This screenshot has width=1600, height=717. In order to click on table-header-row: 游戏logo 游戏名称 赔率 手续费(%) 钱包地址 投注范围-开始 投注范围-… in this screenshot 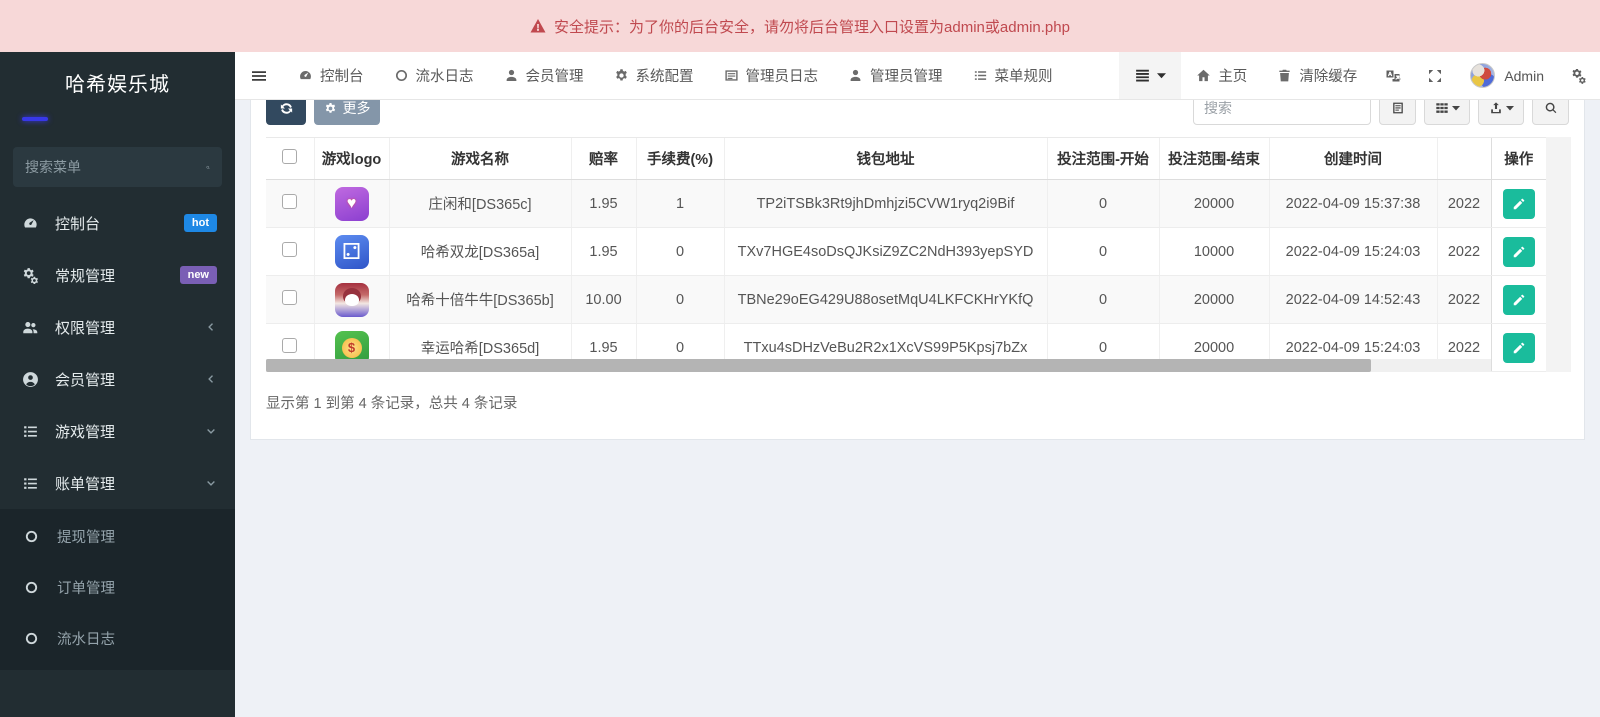, I will do `click(906, 158)`.